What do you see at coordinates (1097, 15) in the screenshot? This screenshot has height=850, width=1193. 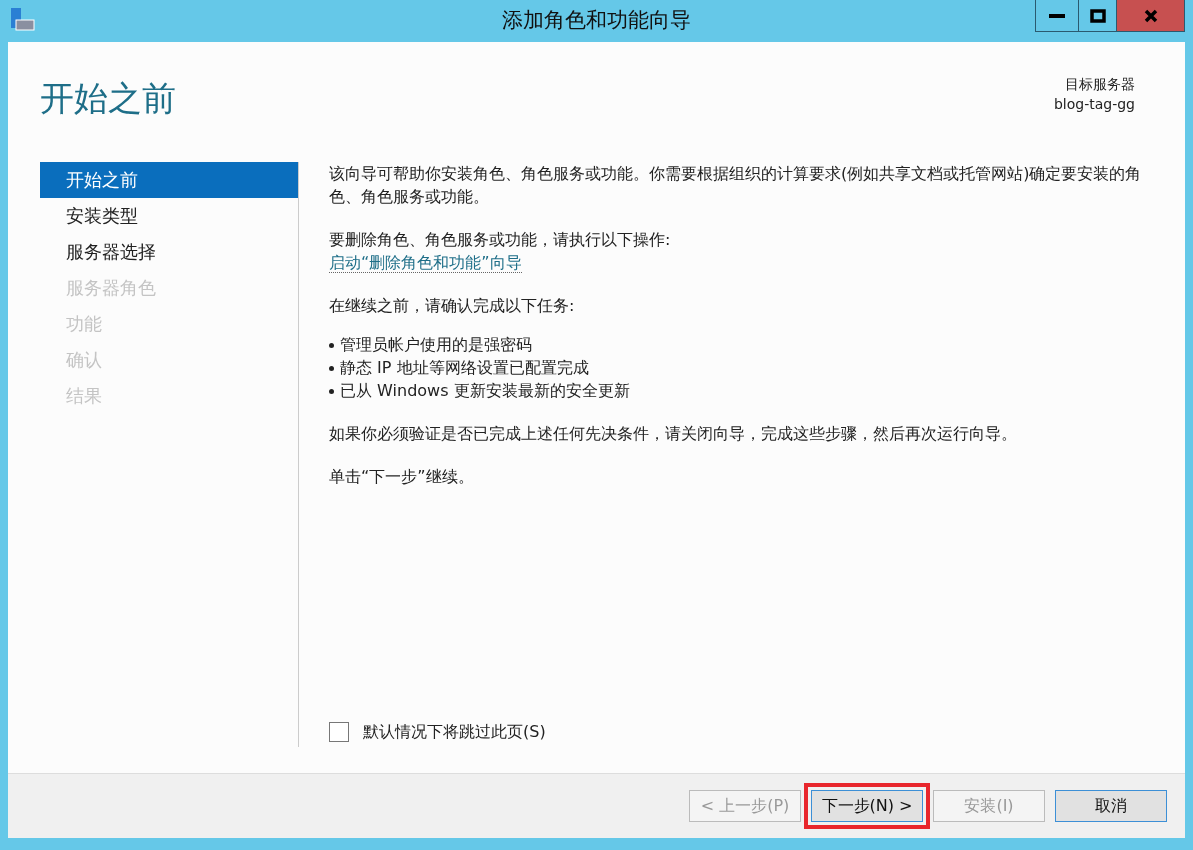 I see `maximize-icon` at bounding box center [1097, 15].